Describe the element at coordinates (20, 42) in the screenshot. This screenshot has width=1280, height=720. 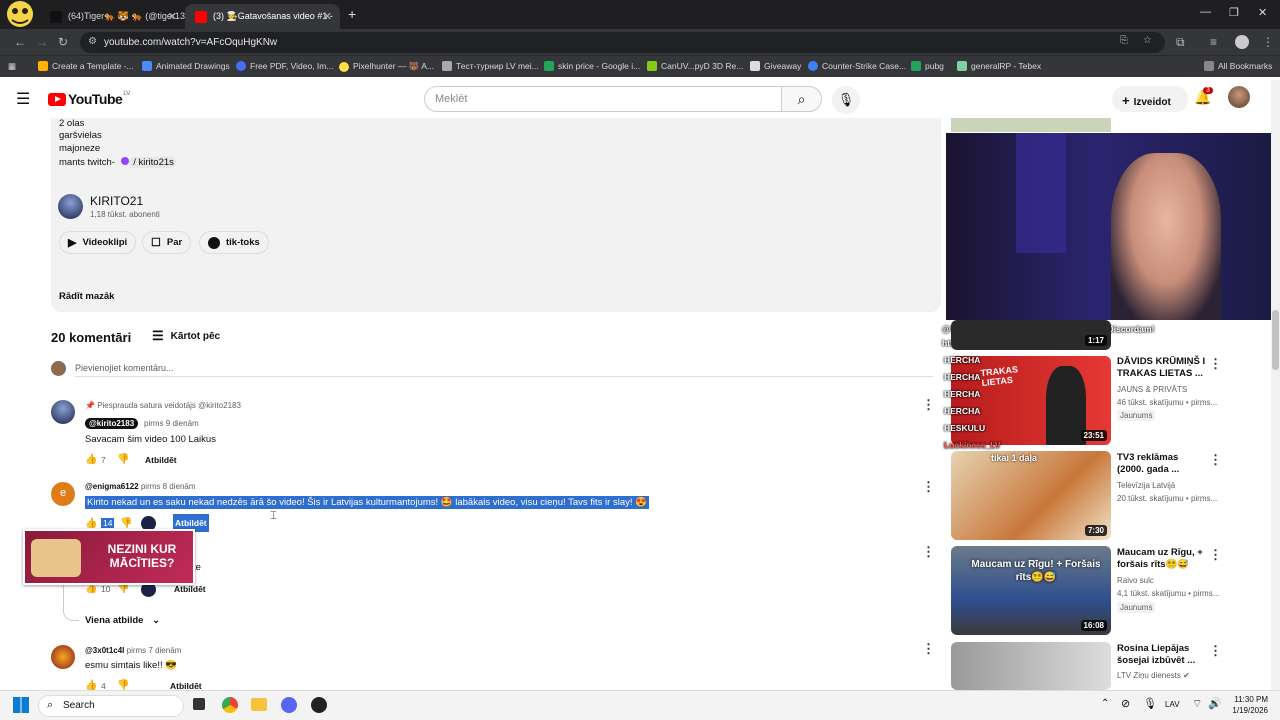
I see `back-icon: ←` at that location.